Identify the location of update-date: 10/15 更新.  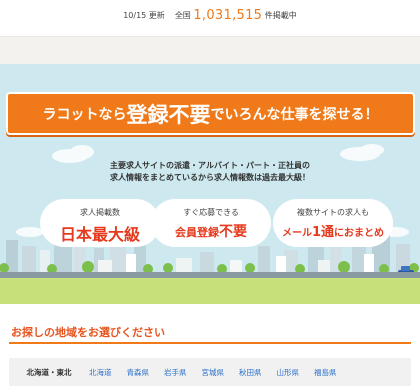
(144, 15).